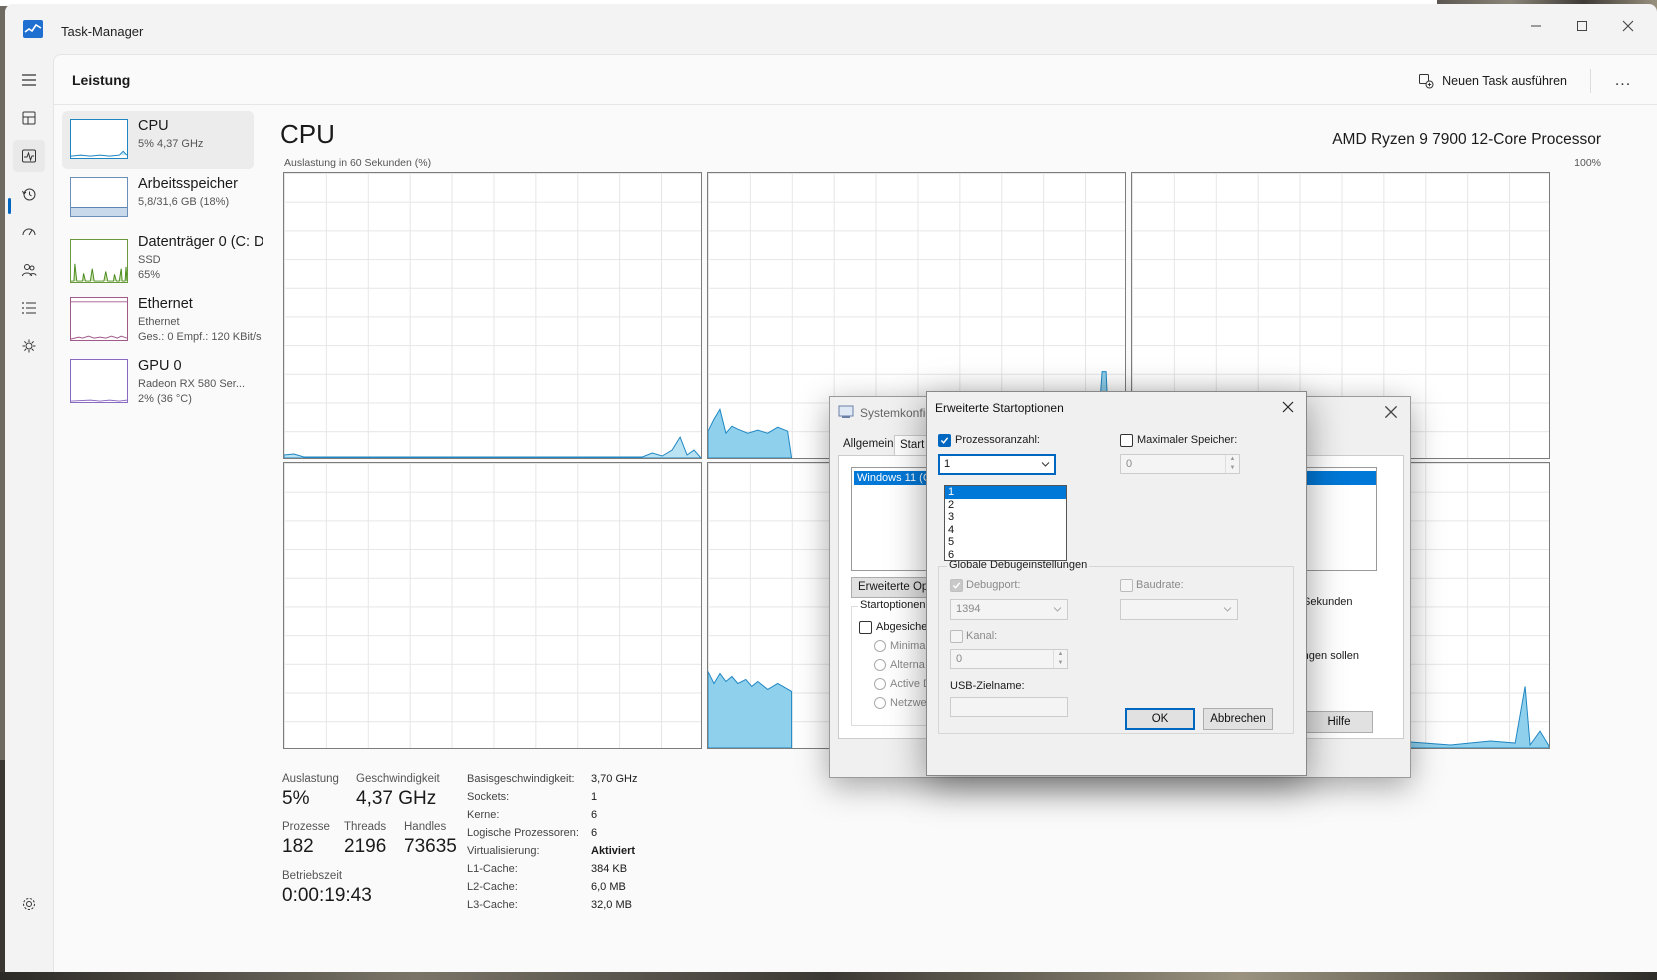 The height and width of the screenshot is (980, 1657). Describe the element at coordinates (327, 895) in the screenshot. I see `uptime-value: 0:00:19:43` at that location.